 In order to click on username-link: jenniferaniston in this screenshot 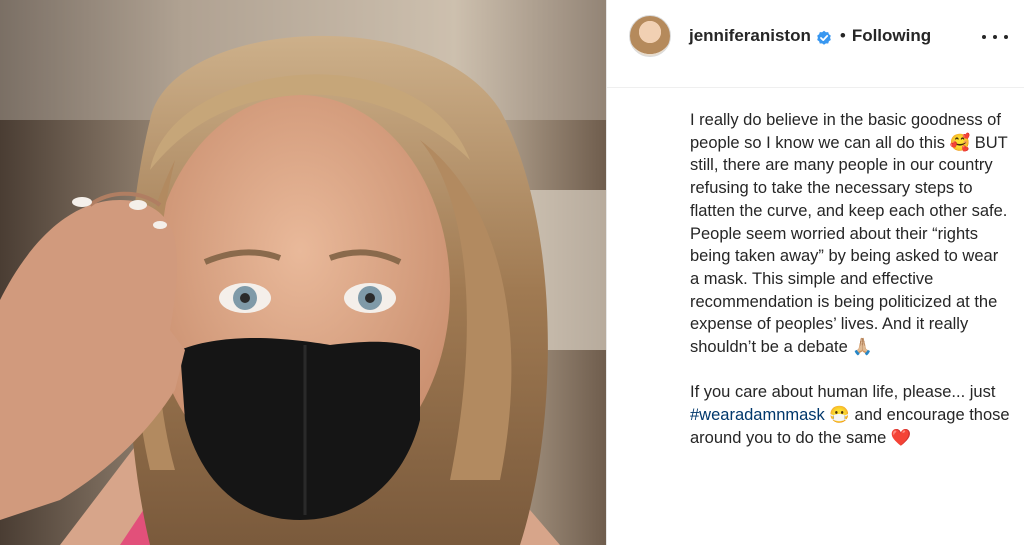, I will do `click(750, 36)`.